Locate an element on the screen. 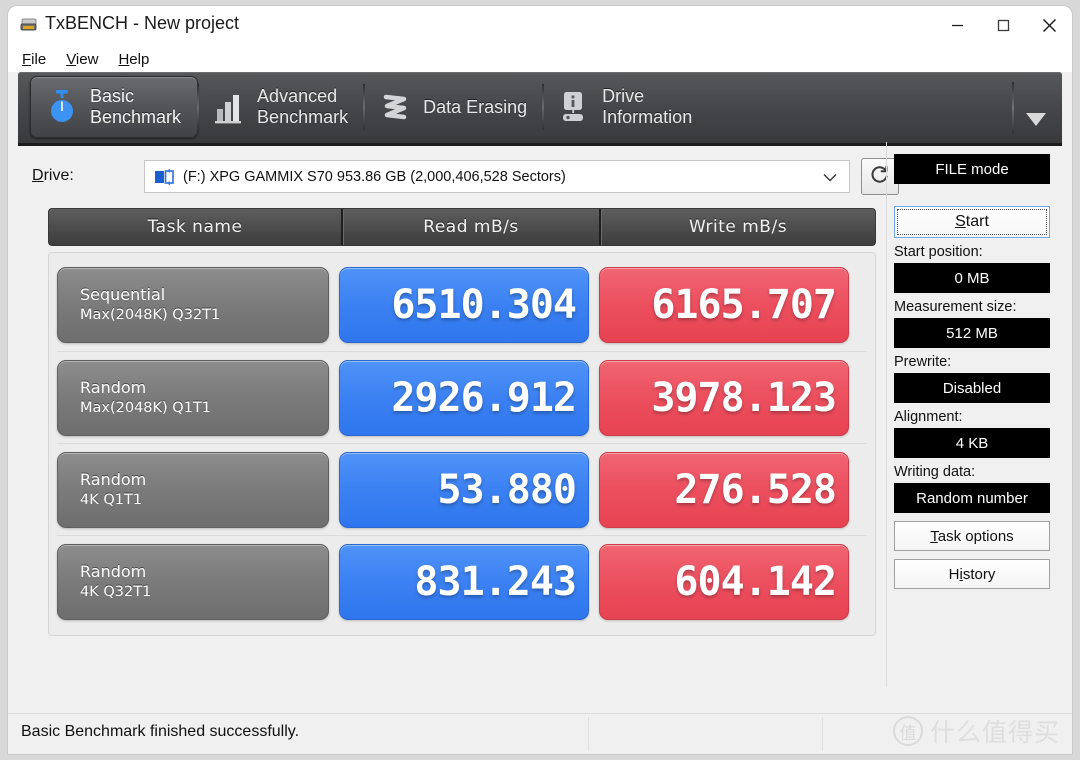 This screenshot has height=760, width=1080. minimize-icon is located at coordinates (957, 25).